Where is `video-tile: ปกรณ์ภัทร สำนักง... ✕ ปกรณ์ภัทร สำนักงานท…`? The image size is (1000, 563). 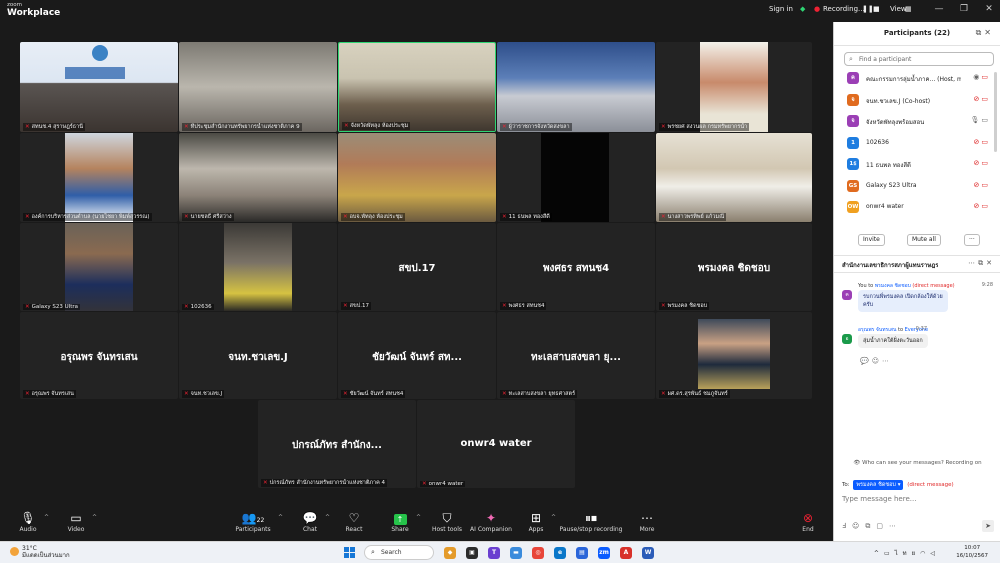 video-tile: ปกรณ์ภัทร สำนักง... ✕ ปกรณ์ภัทร สำนักงานท… is located at coordinates (337, 444).